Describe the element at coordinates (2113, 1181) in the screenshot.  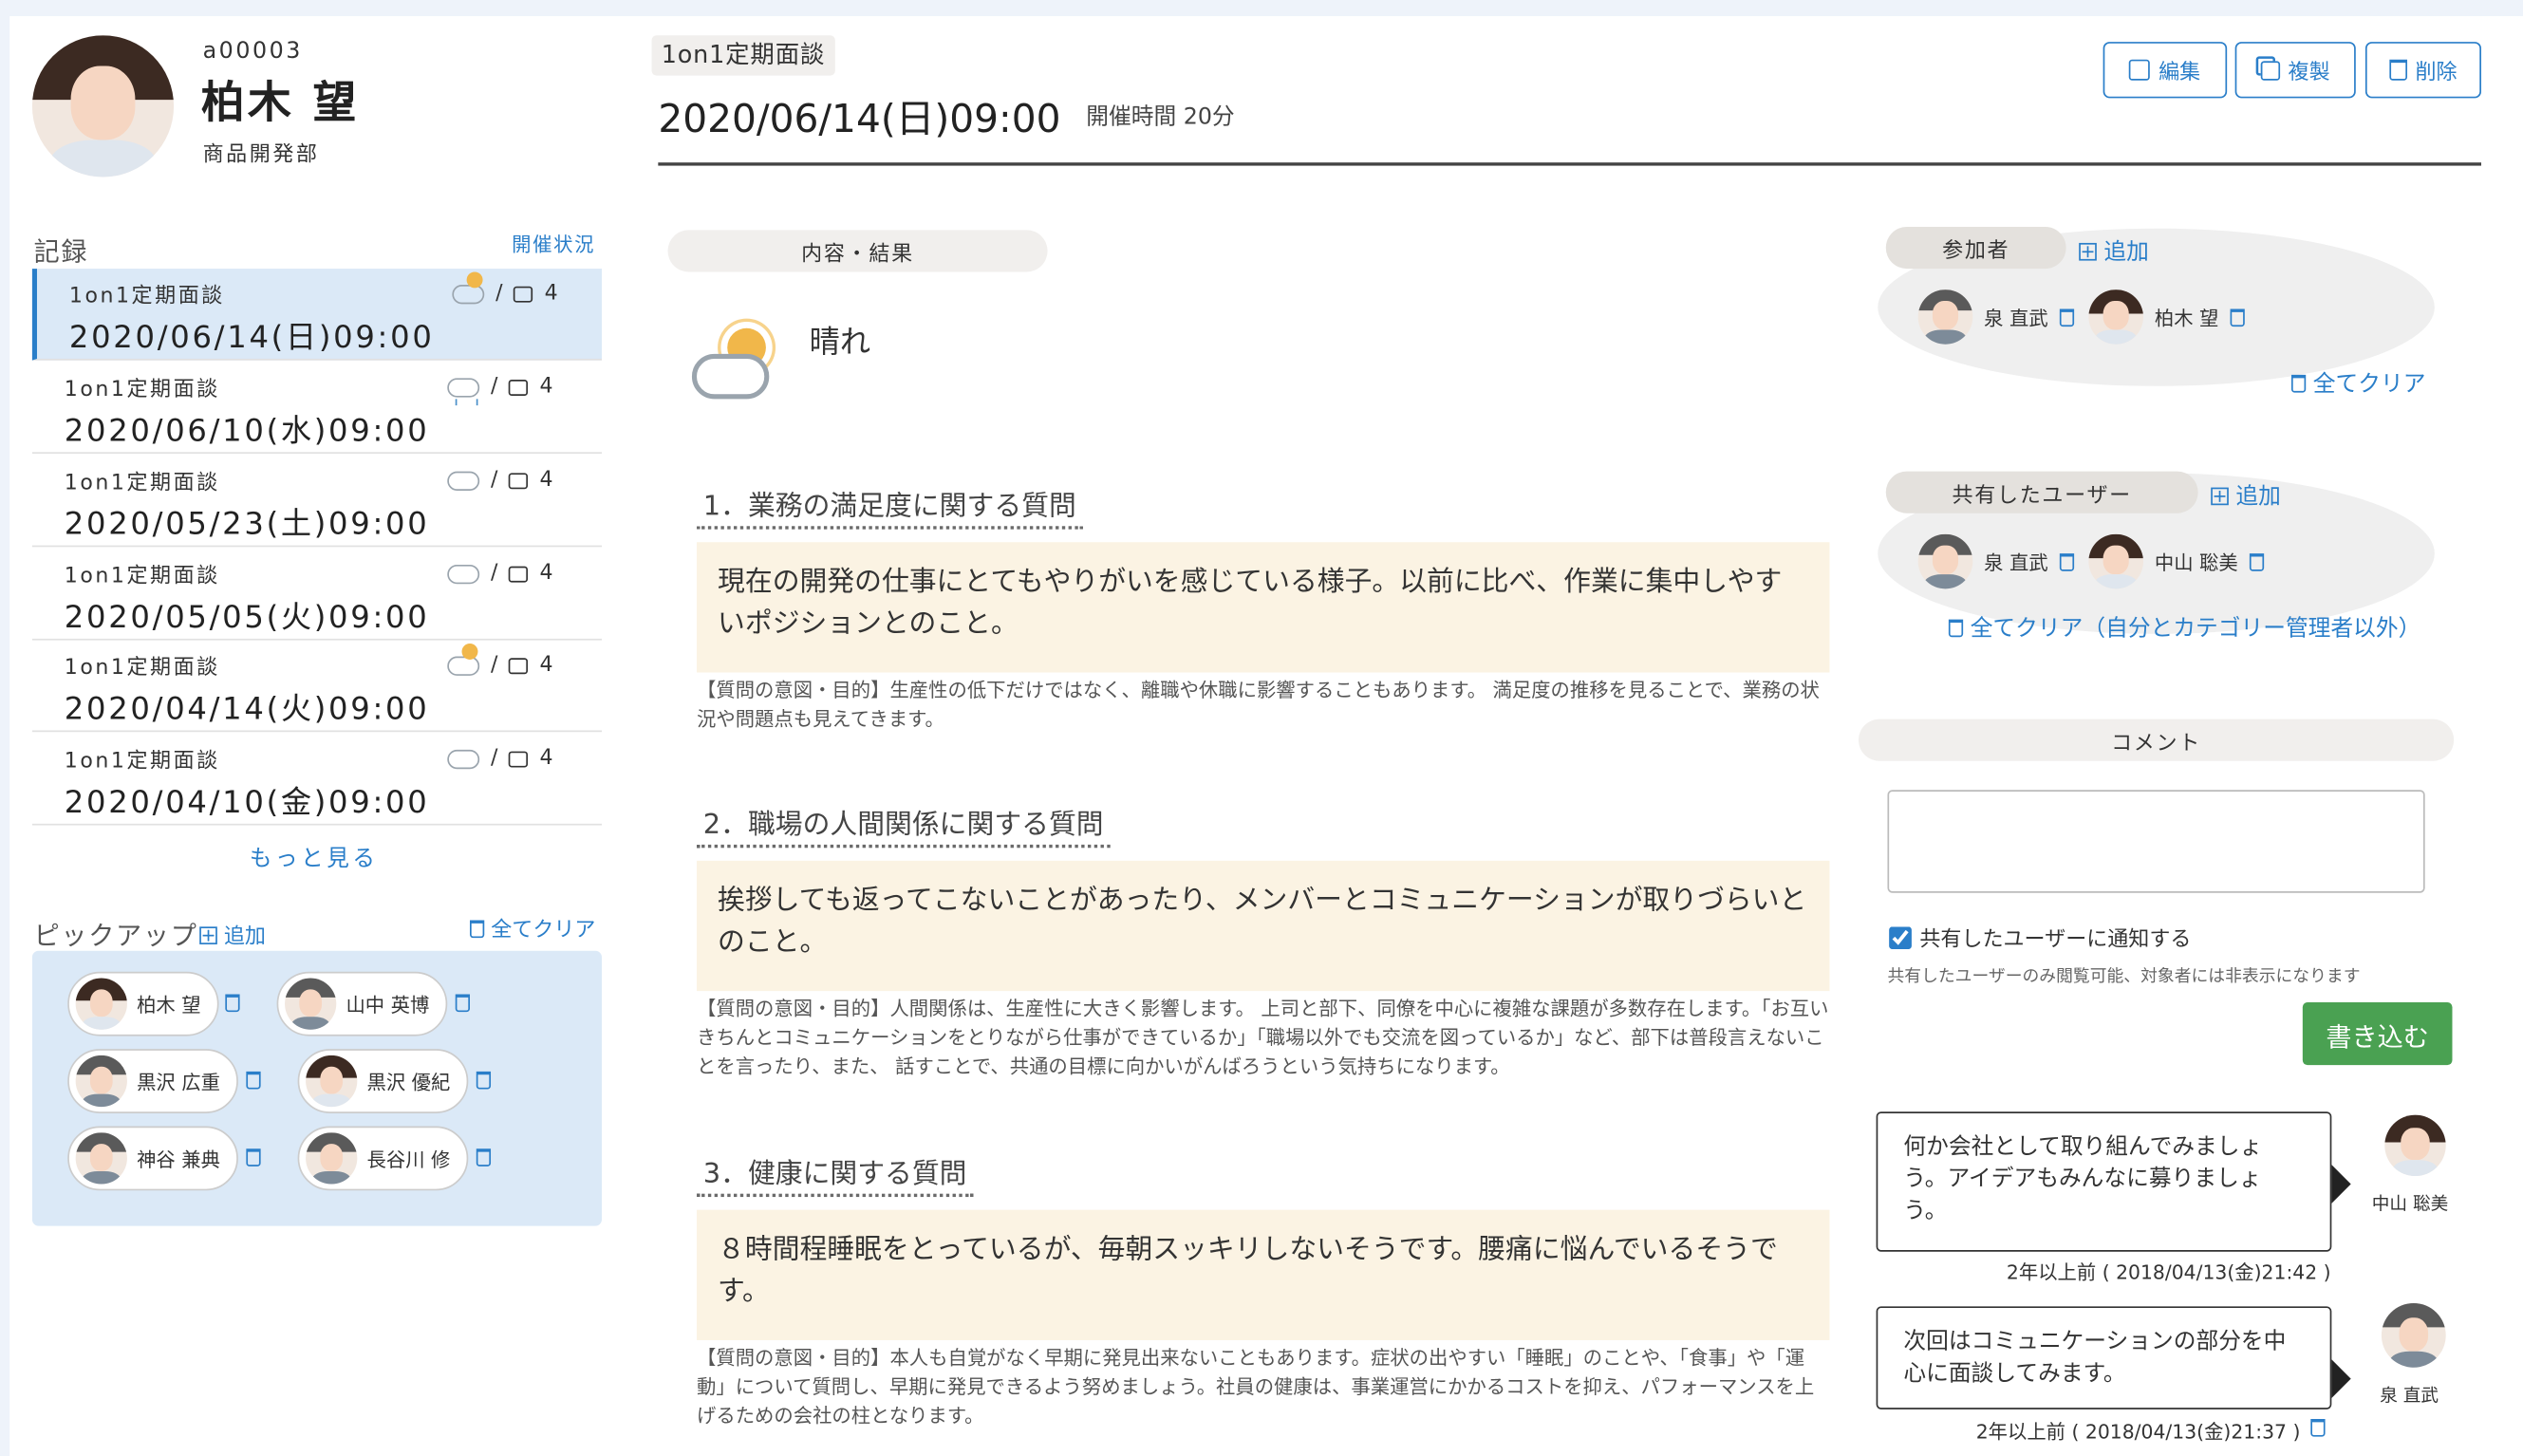
I see `comment-bubble: 何か会社として取り組んでみましょう。アイデアもみんなに募りましょう。` at that location.